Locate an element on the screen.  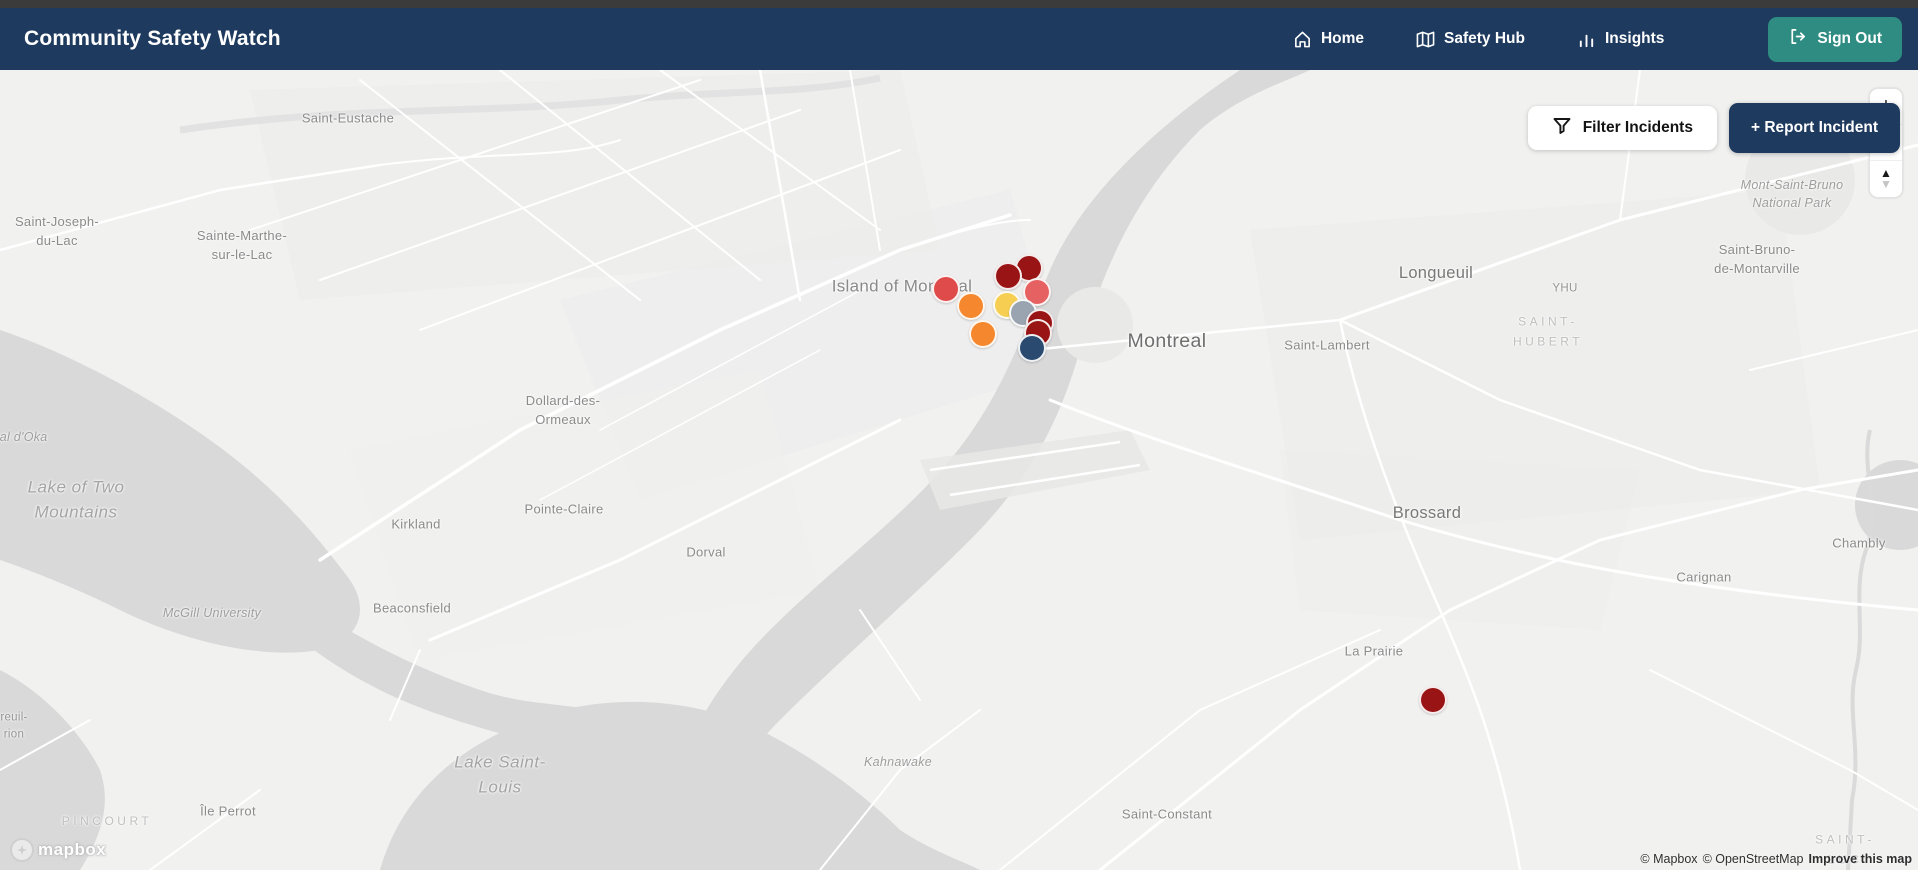
filter-incidents-label: Filter Incidents is located at coordinates (1637, 127).